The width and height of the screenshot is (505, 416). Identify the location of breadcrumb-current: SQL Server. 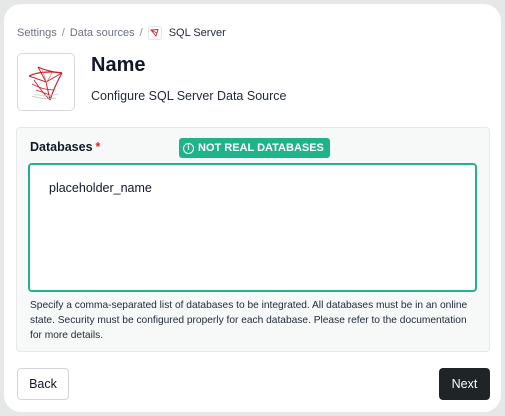
(197, 33).